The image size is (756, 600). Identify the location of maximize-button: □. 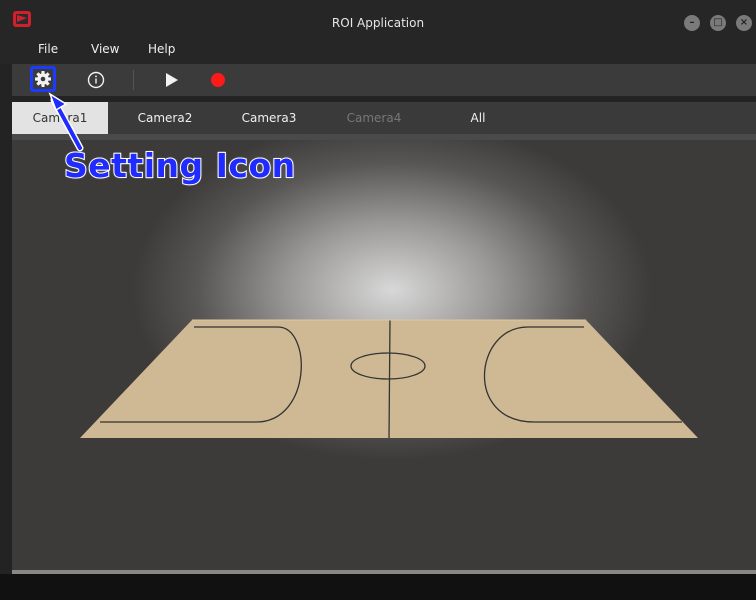
(718, 23).